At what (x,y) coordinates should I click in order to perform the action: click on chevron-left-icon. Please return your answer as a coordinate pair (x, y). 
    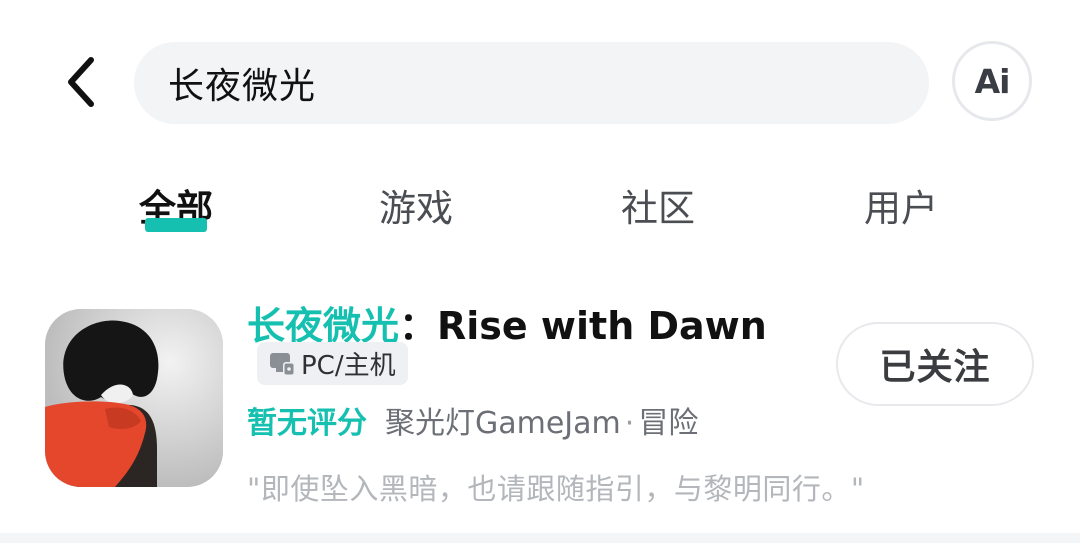
    Looking at the image, I should click on (81, 82).